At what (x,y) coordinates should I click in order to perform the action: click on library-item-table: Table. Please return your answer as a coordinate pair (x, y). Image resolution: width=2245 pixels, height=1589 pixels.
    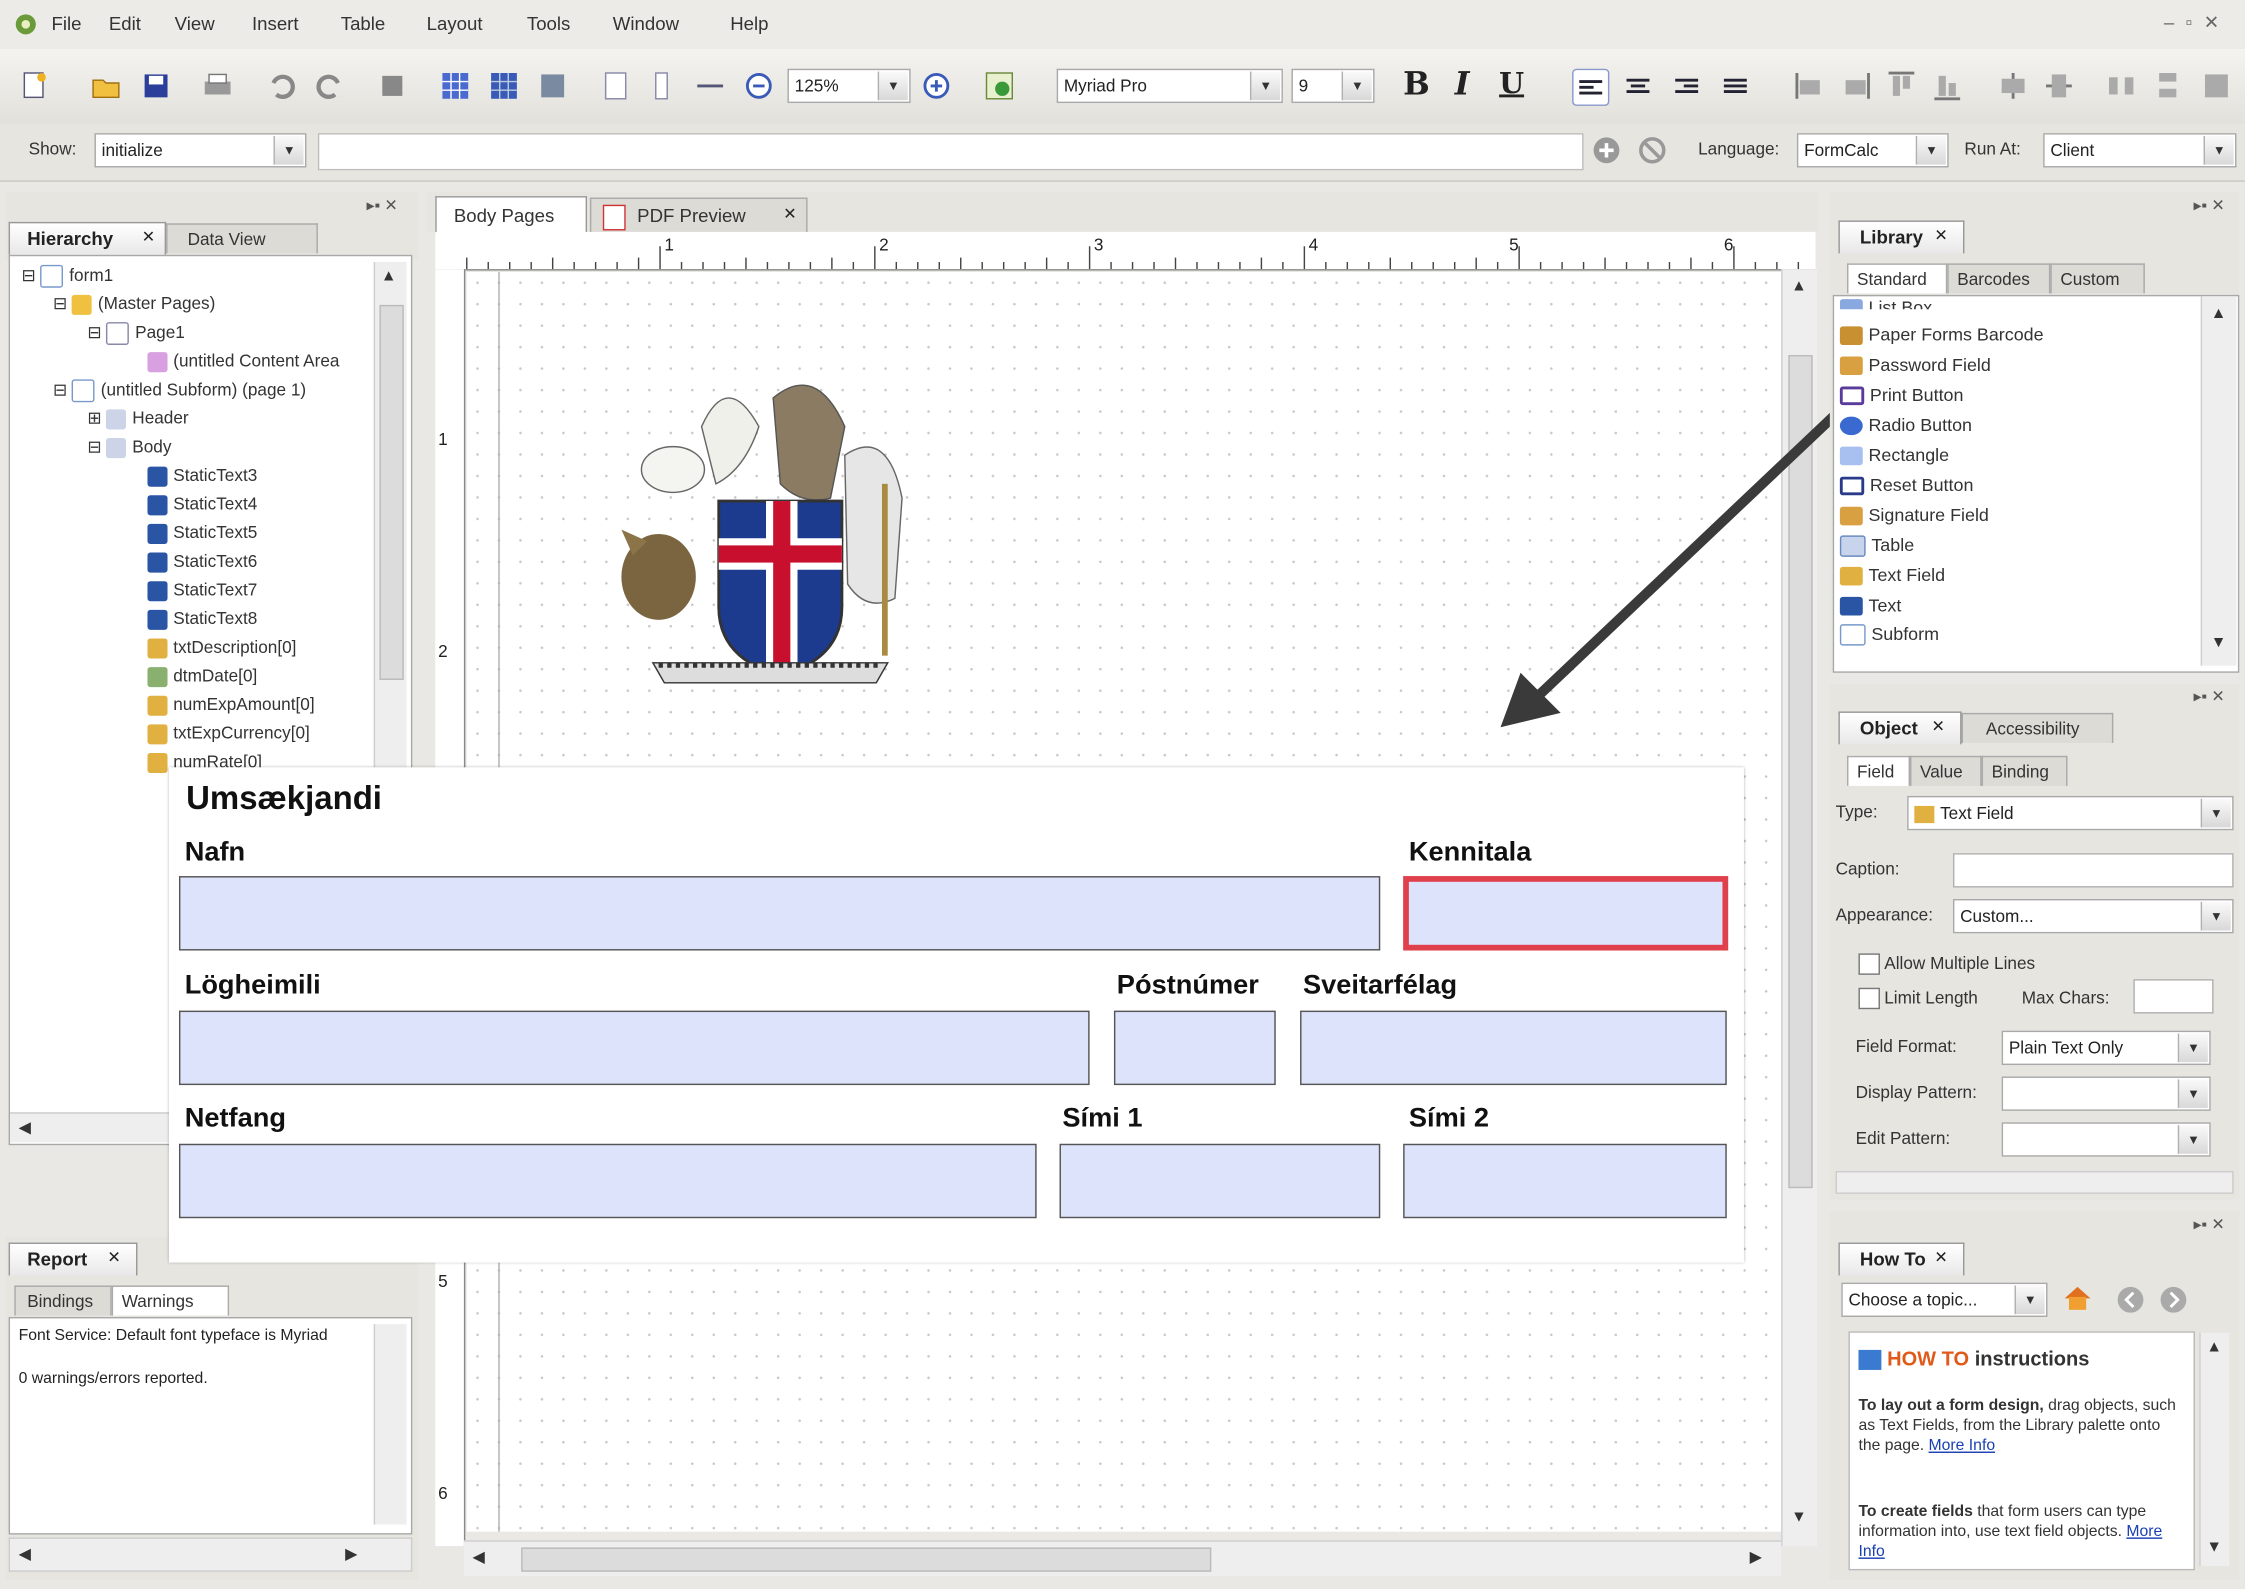
    Looking at the image, I should click on (1876, 546).